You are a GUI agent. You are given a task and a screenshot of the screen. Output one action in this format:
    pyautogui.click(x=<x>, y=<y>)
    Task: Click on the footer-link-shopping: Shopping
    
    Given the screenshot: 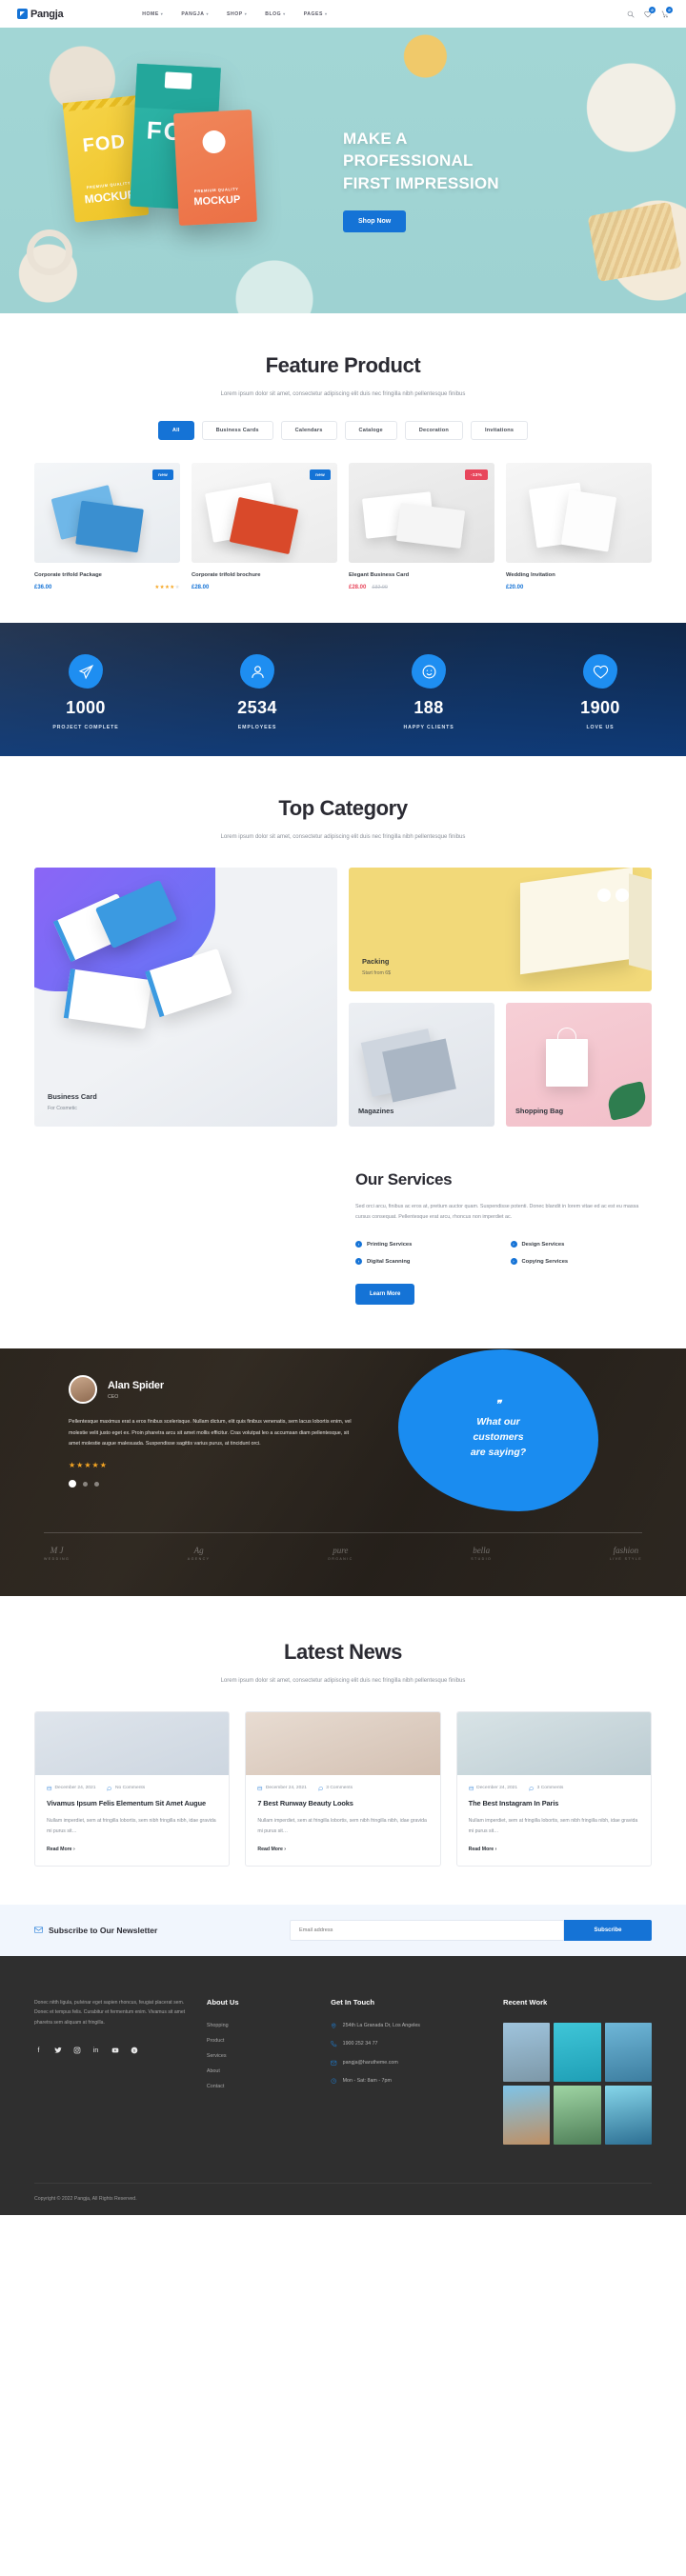 What is the action you would take?
    pyautogui.click(x=260, y=2026)
    